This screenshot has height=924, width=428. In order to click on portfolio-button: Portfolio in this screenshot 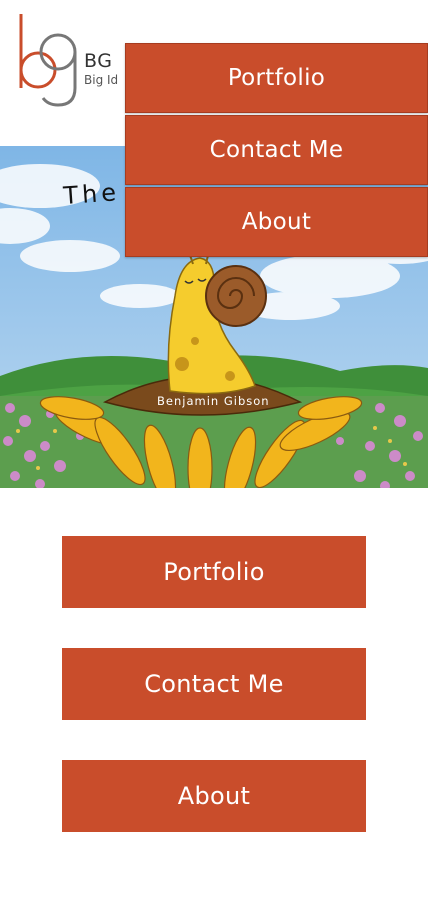, I will do `click(214, 572)`.